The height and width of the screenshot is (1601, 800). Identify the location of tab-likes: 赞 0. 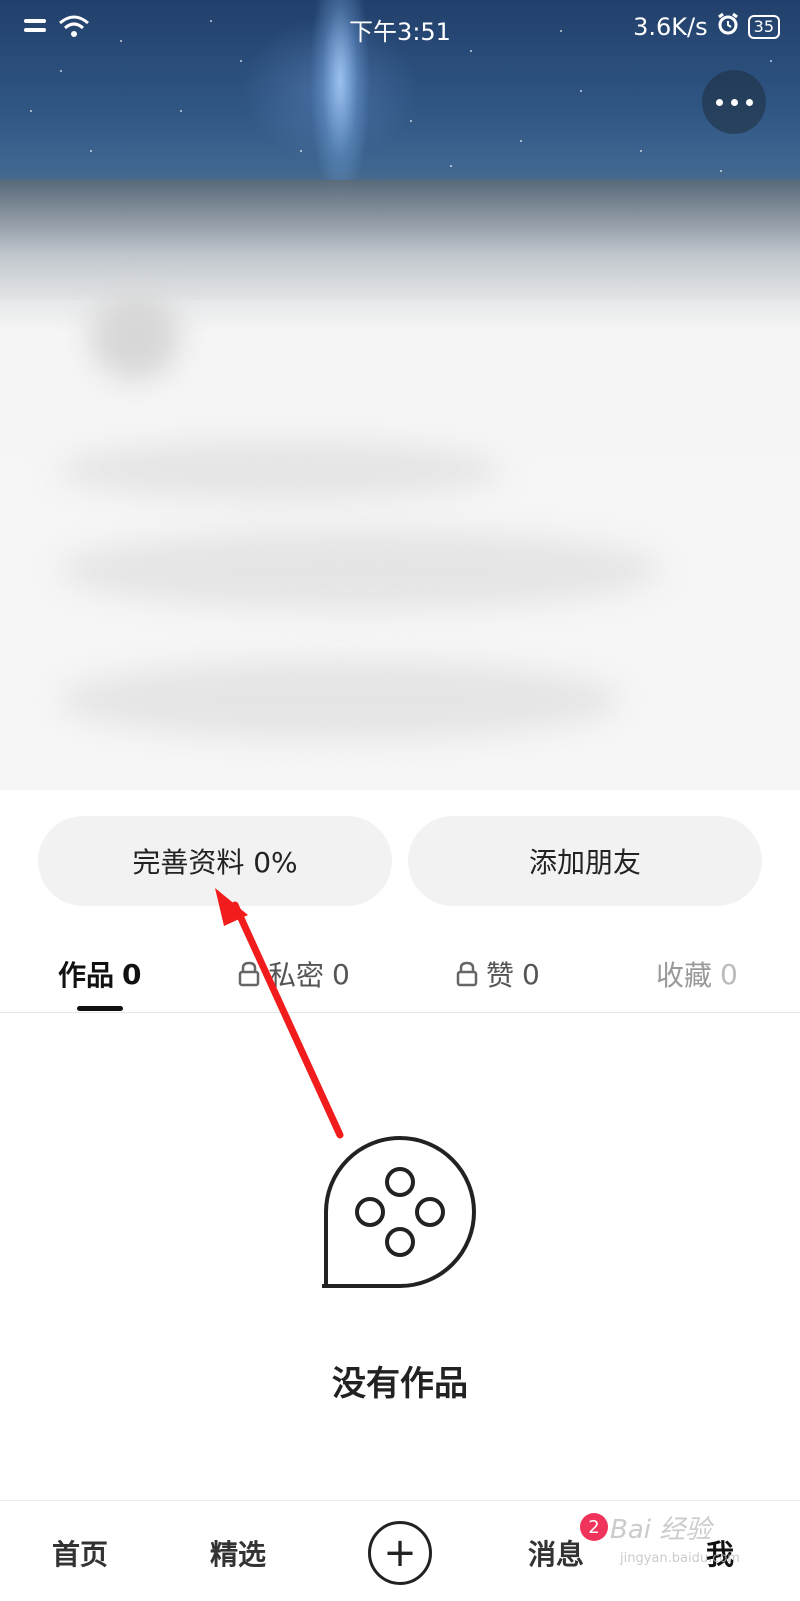
(498, 974).